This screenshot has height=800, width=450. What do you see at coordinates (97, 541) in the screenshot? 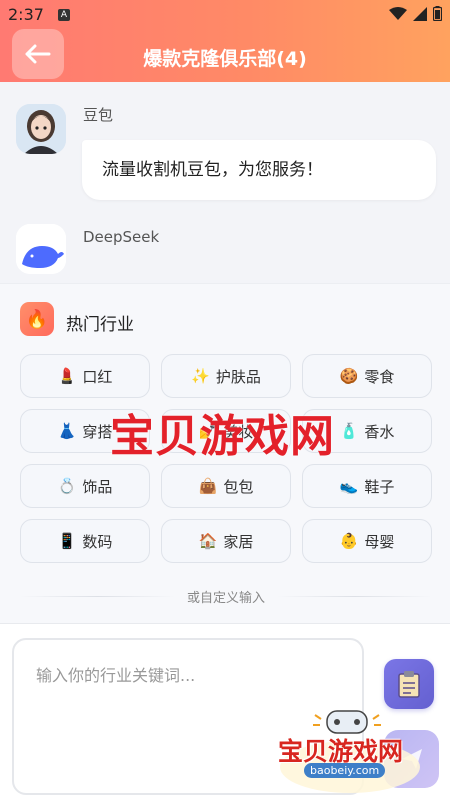
I see `chip-label: 数码` at bounding box center [97, 541].